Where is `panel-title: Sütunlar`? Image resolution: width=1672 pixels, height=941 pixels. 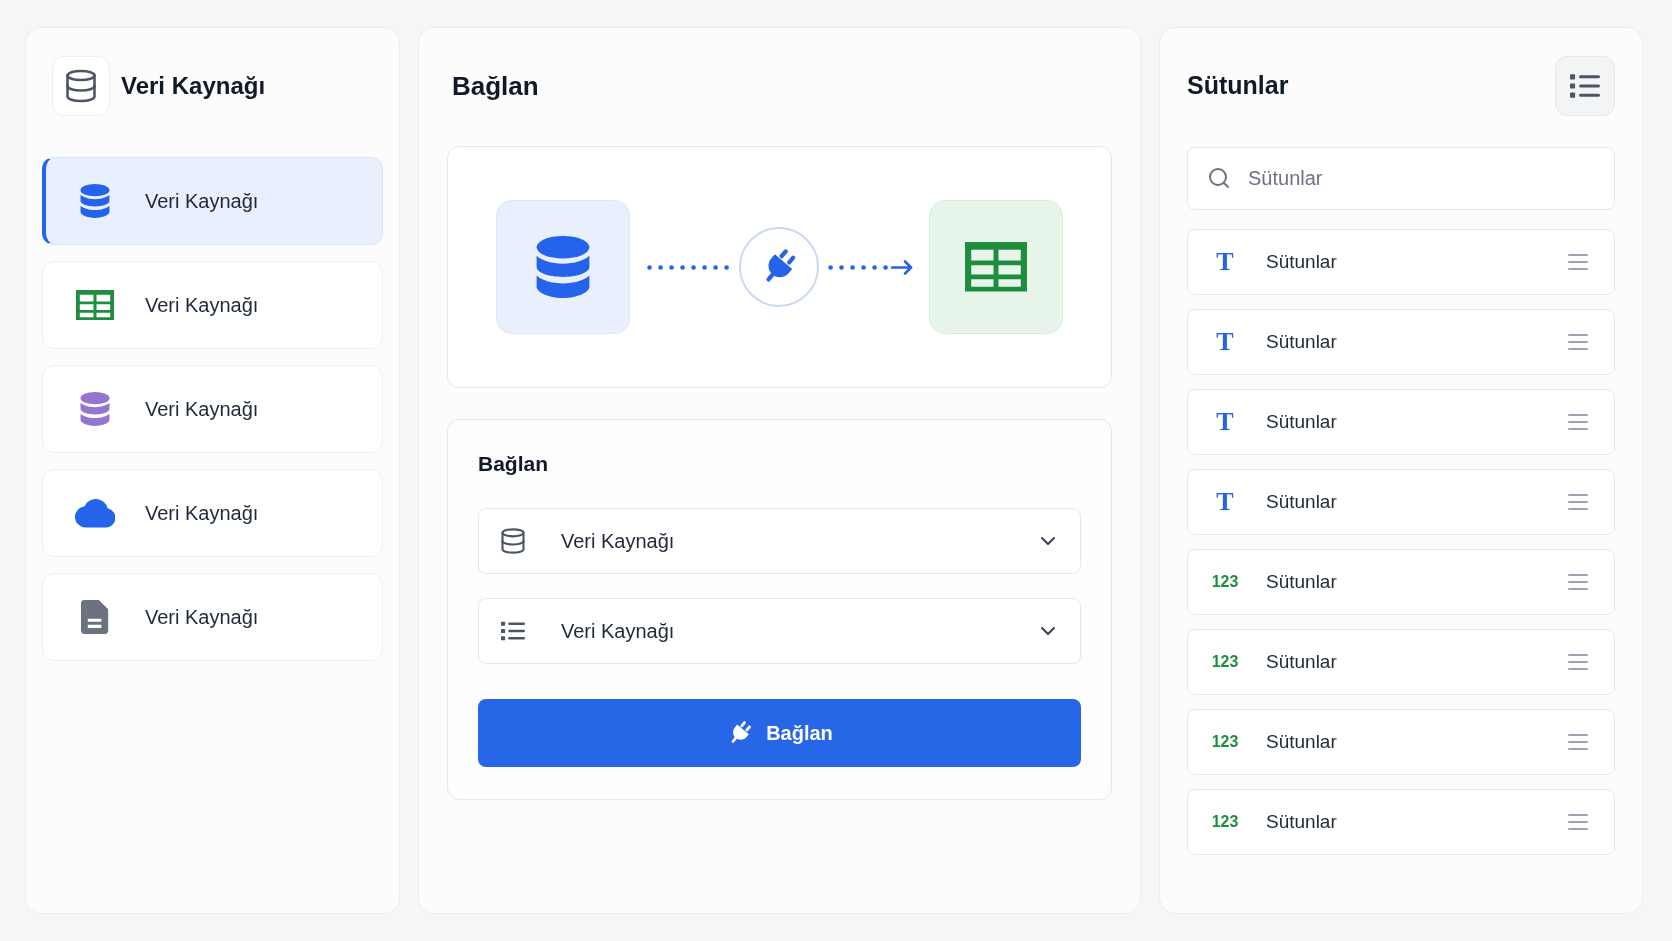 panel-title: Sütunlar is located at coordinates (1238, 86).